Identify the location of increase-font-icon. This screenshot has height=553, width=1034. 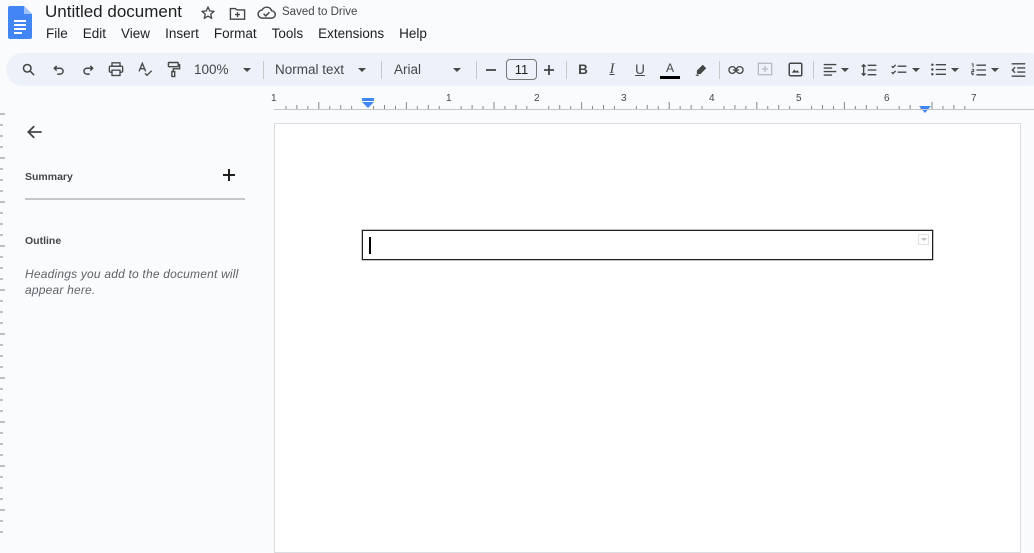
(549, 69).